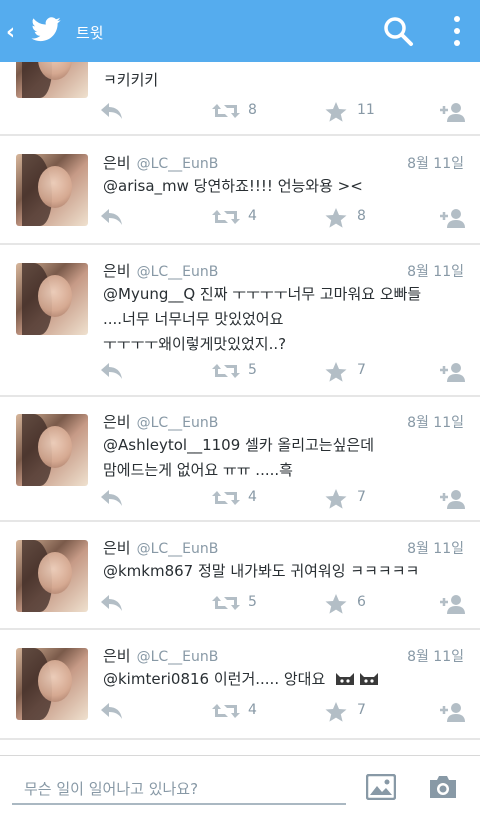  I want to click on retweet-count: 5, so click(252, 602).